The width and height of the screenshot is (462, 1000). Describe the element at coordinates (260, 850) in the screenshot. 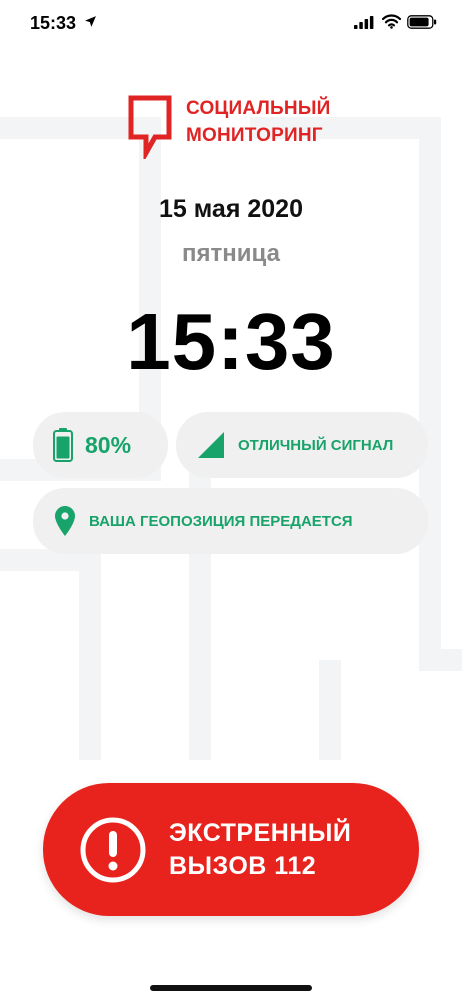

I see `emergency-call-label: ЭКСТРЕННЫЙ ВЫЗОВ 112` at that location.